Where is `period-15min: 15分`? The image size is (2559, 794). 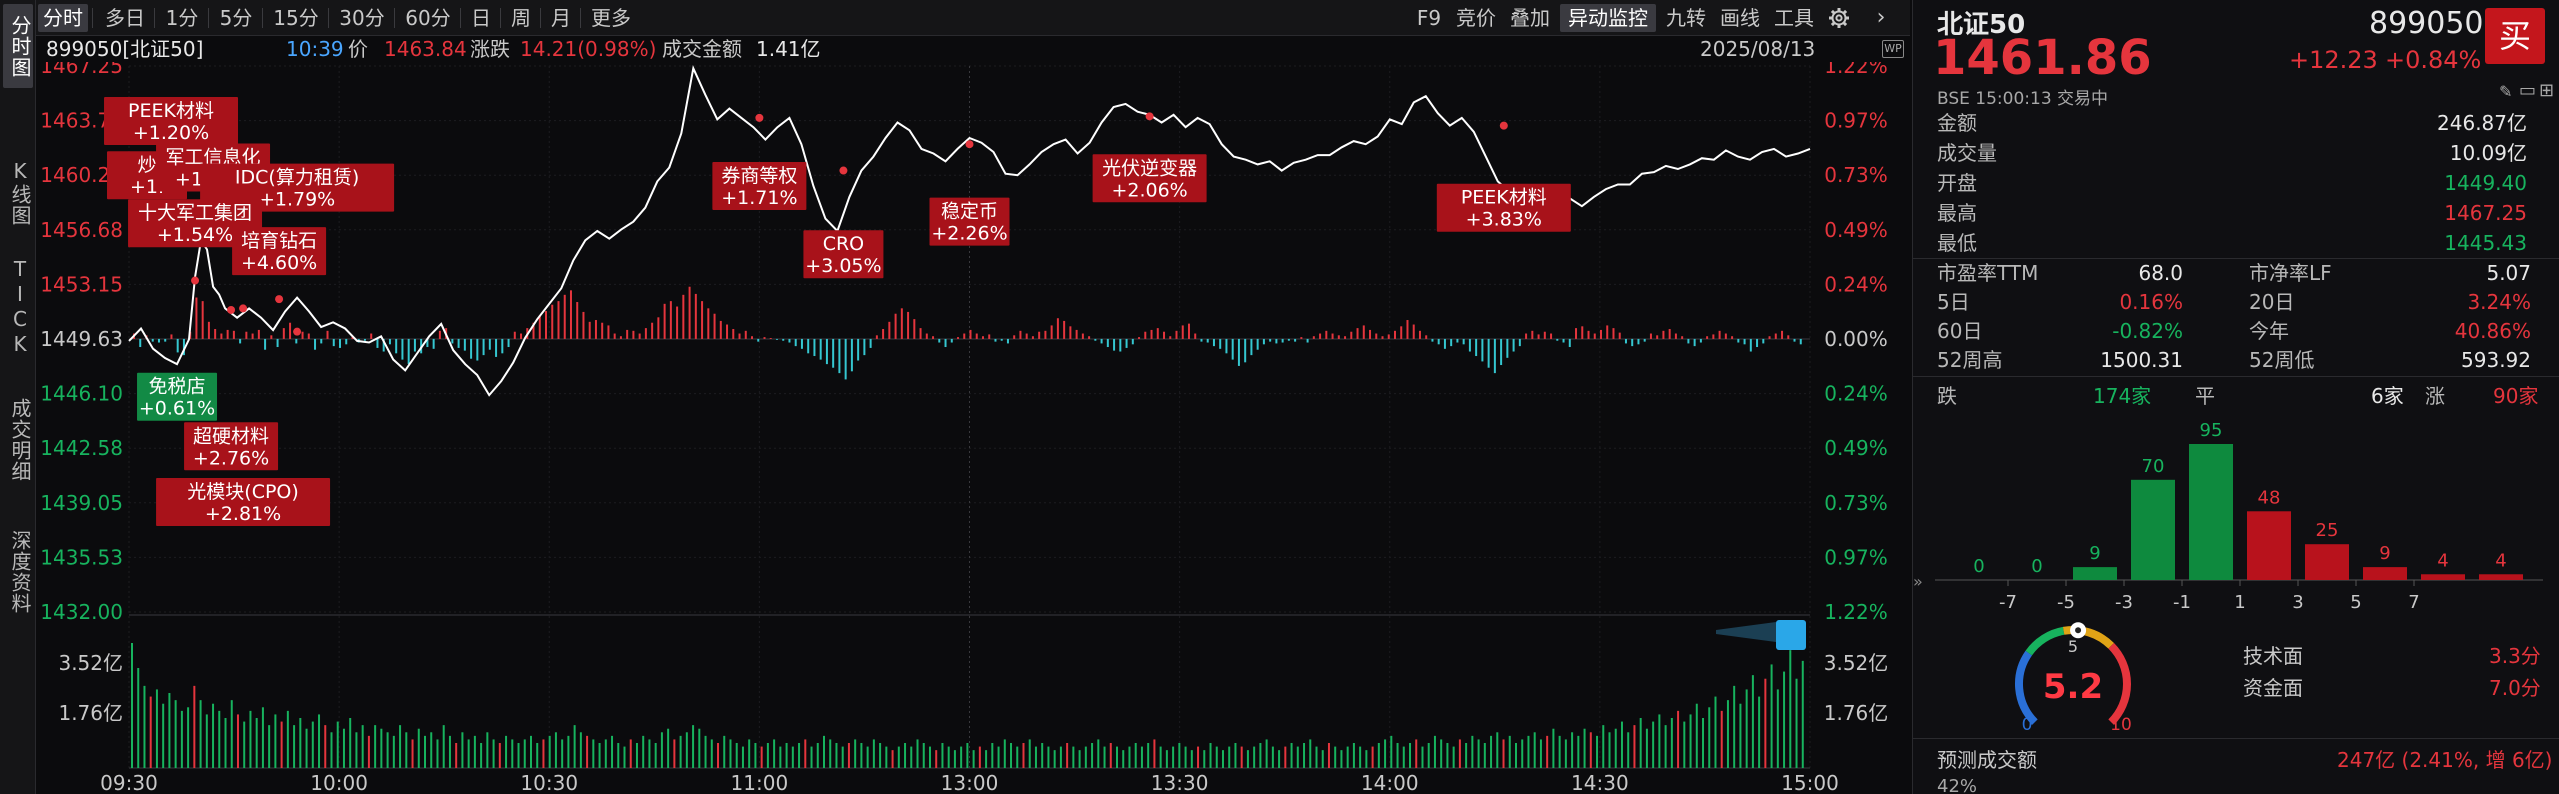
period-15min: 15分 is located at coordinates (296, 18).